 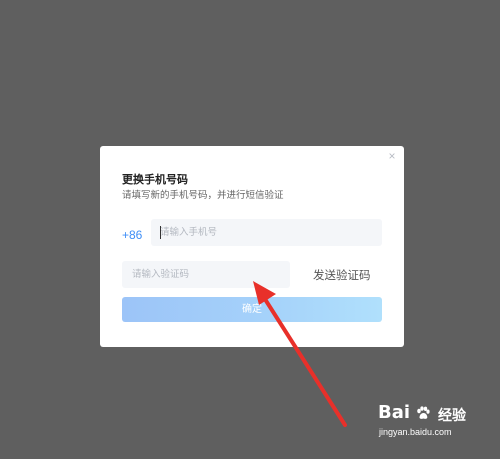 What do you see at coordinates (160, 232) in the screenshot?
I see `text-caret` at bounding box center [160, 232].